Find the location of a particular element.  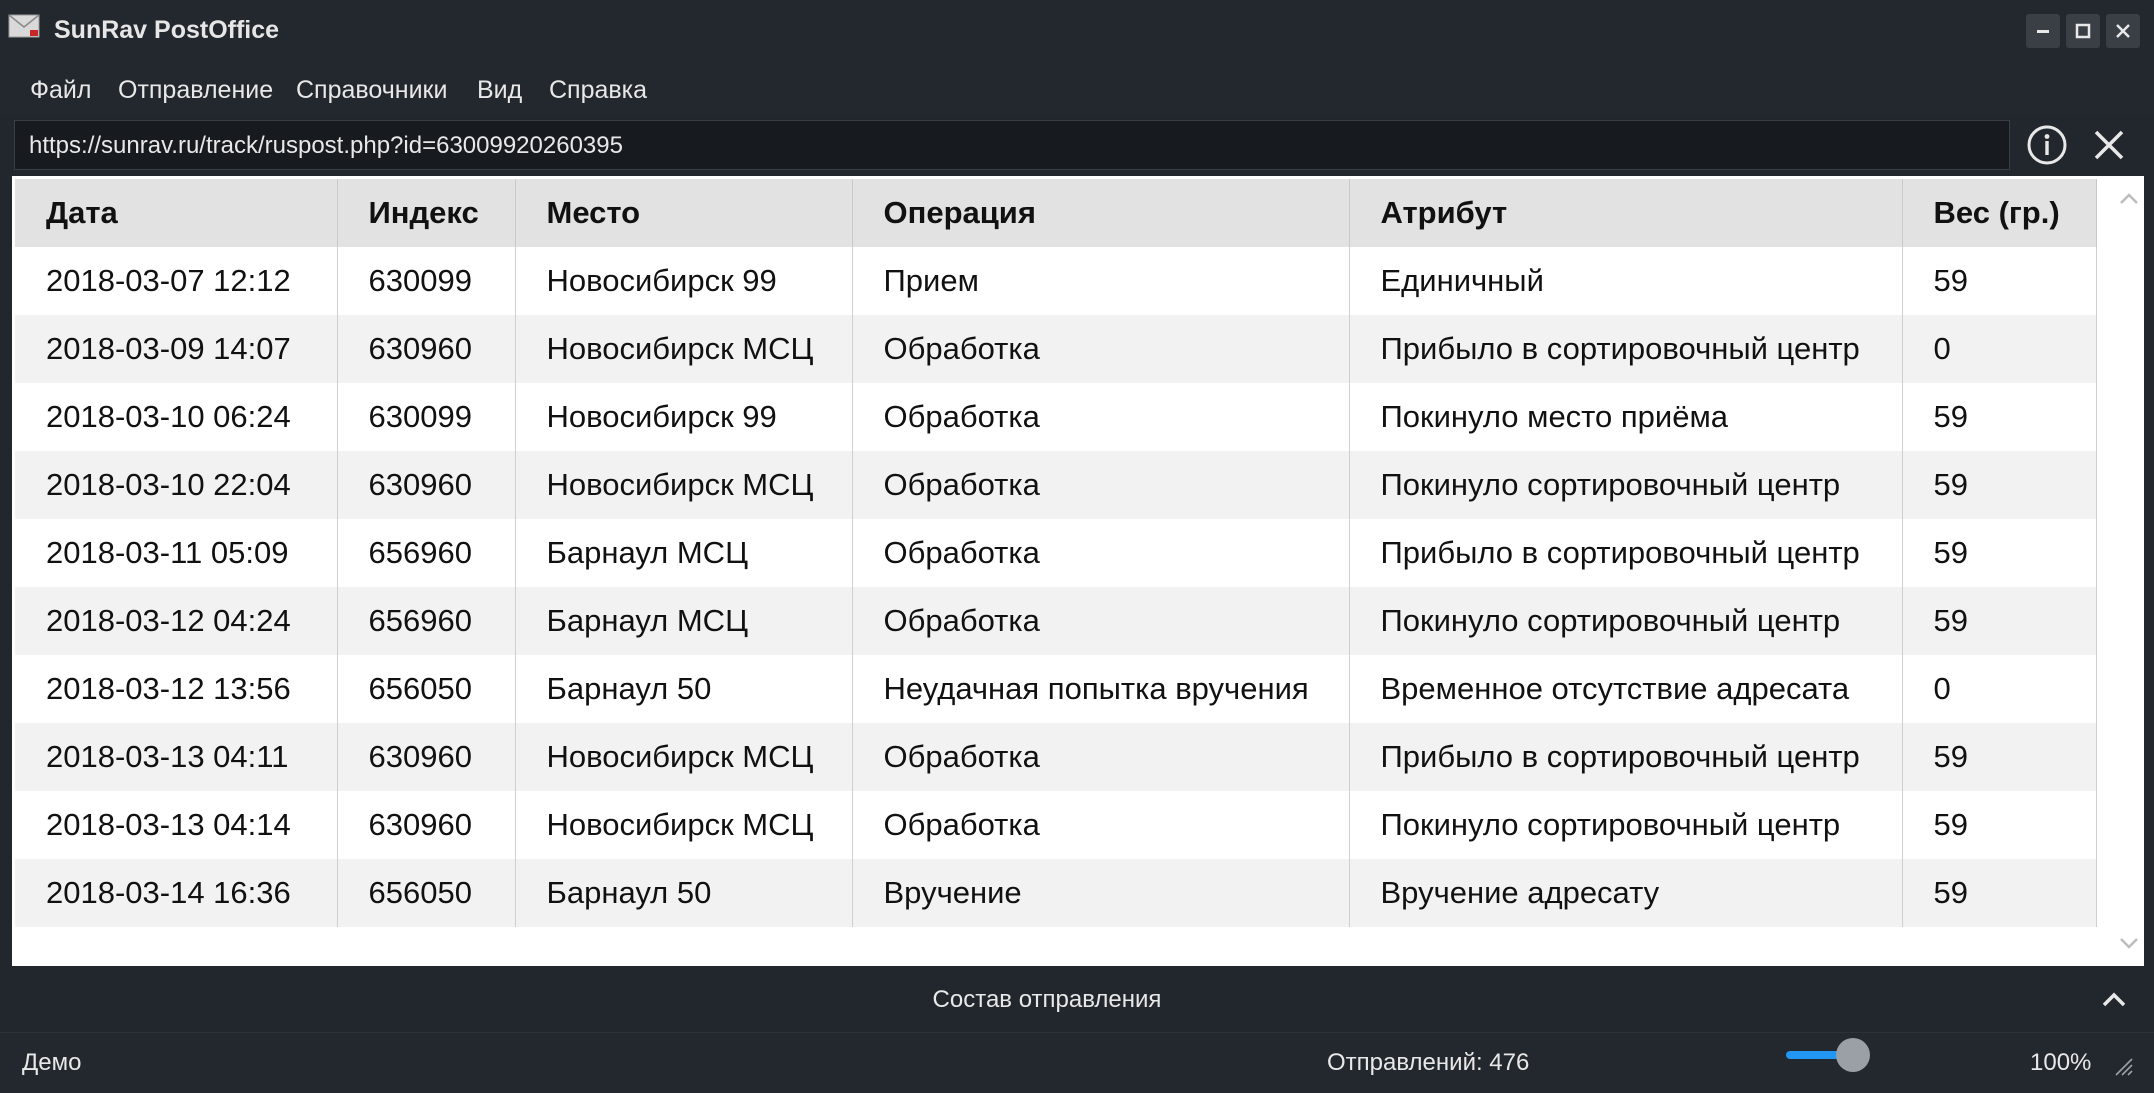

cell-date: 2018-03-10 06:24 is located at coordinates (176, 417).